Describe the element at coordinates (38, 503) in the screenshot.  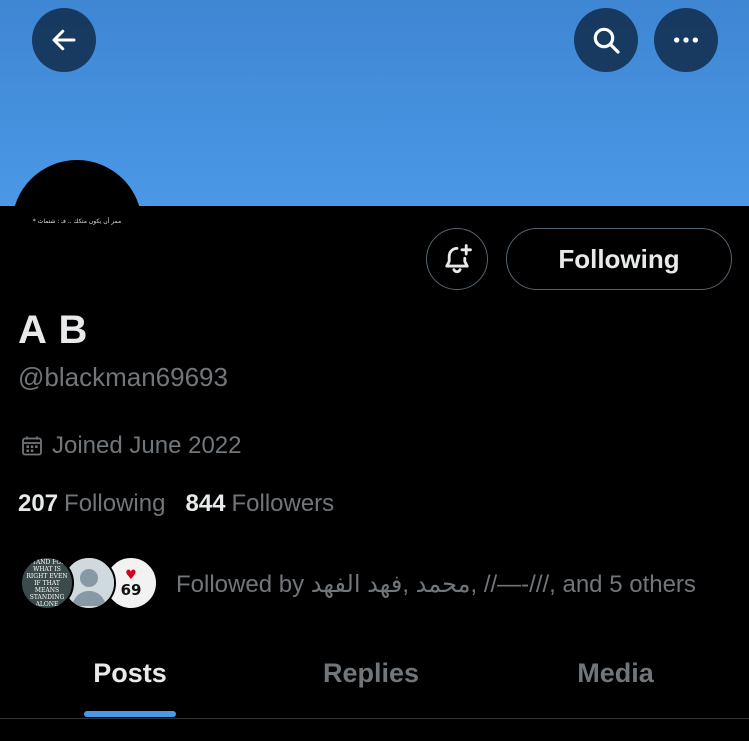
I see `following-count: 207` at that location.